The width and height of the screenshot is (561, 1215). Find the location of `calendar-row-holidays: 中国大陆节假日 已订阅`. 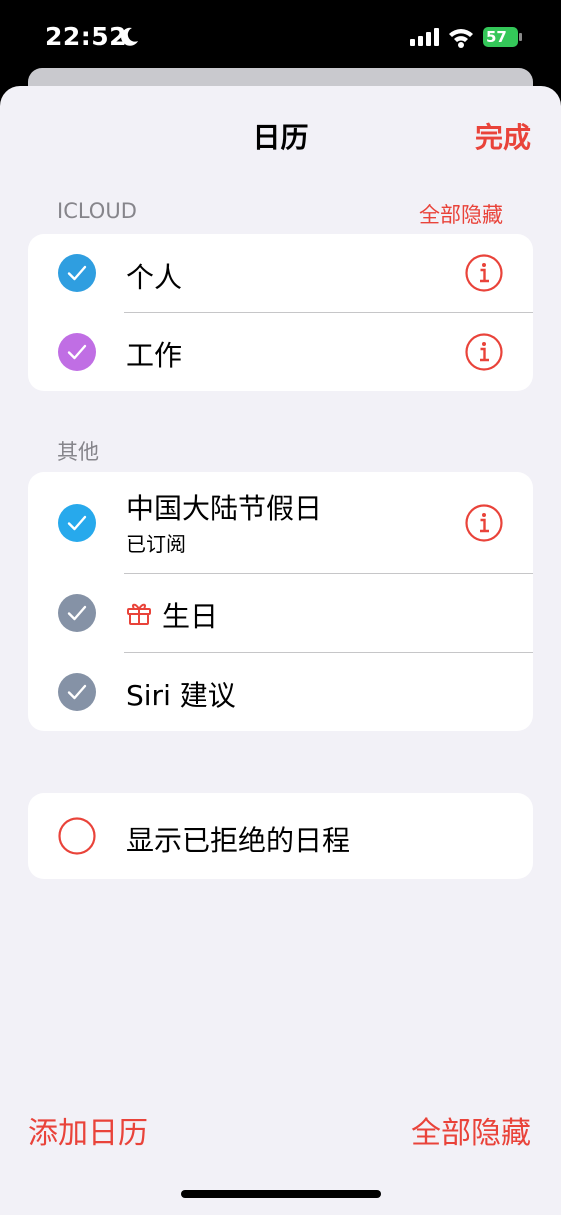

calendar-row-holidays: 中国大陆节假日 已订阅 is located at coordinates (280, 522).